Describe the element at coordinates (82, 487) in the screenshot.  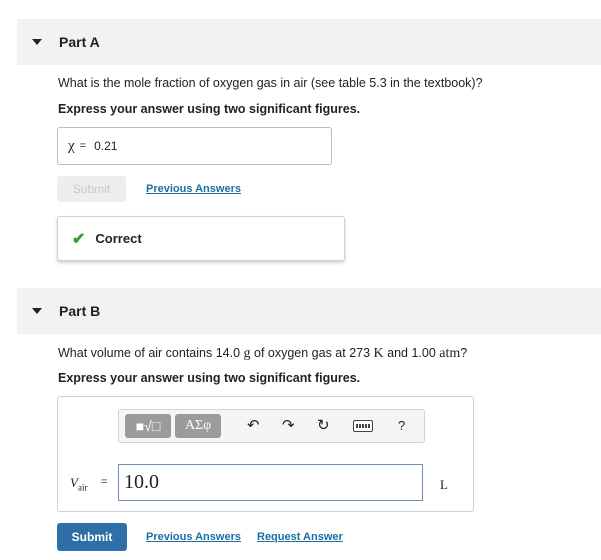
I see `variable-subscript: air` at that location.